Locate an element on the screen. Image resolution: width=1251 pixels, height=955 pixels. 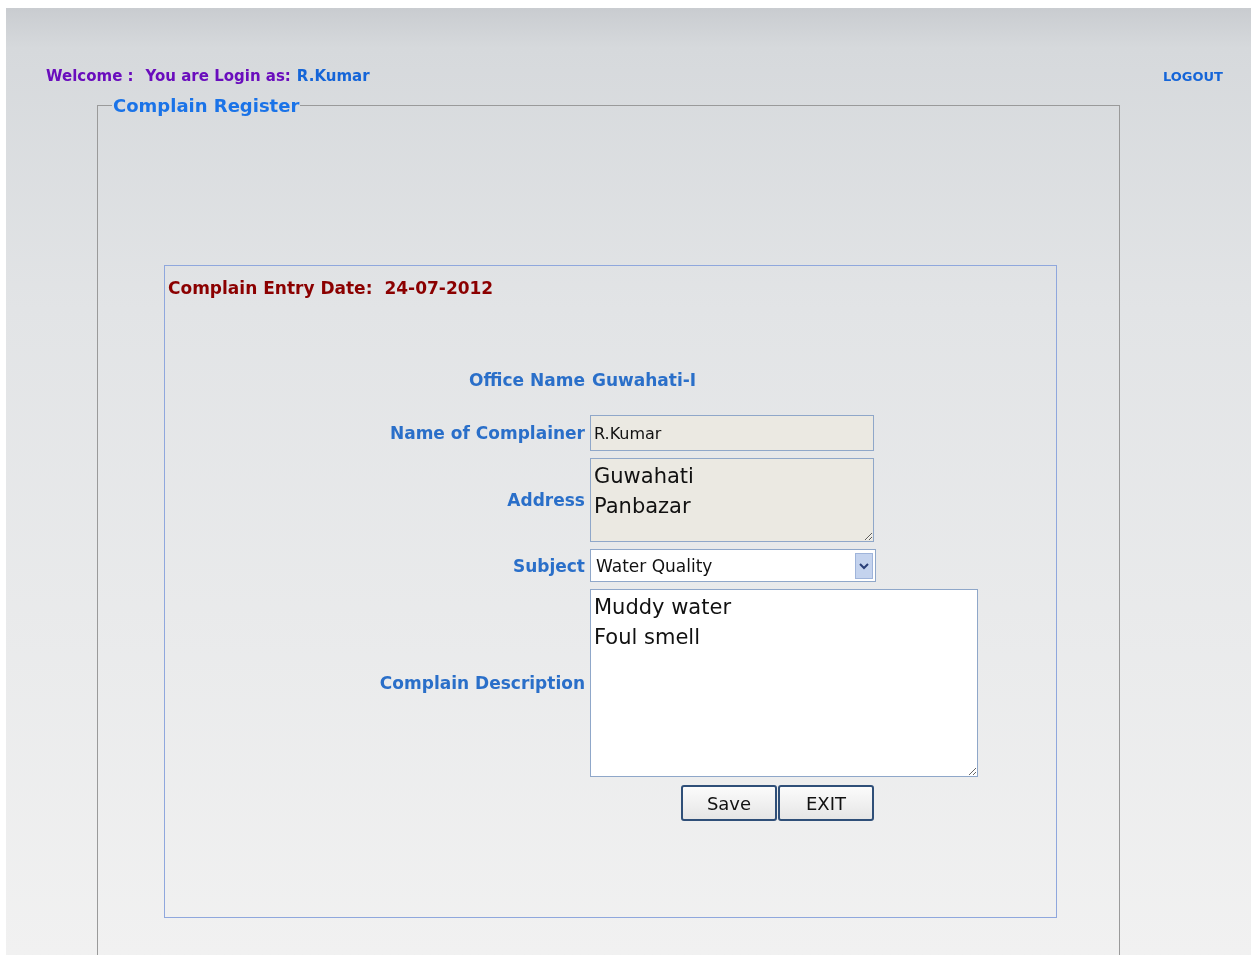
form-button: Save is located at coordinates (729, 803).